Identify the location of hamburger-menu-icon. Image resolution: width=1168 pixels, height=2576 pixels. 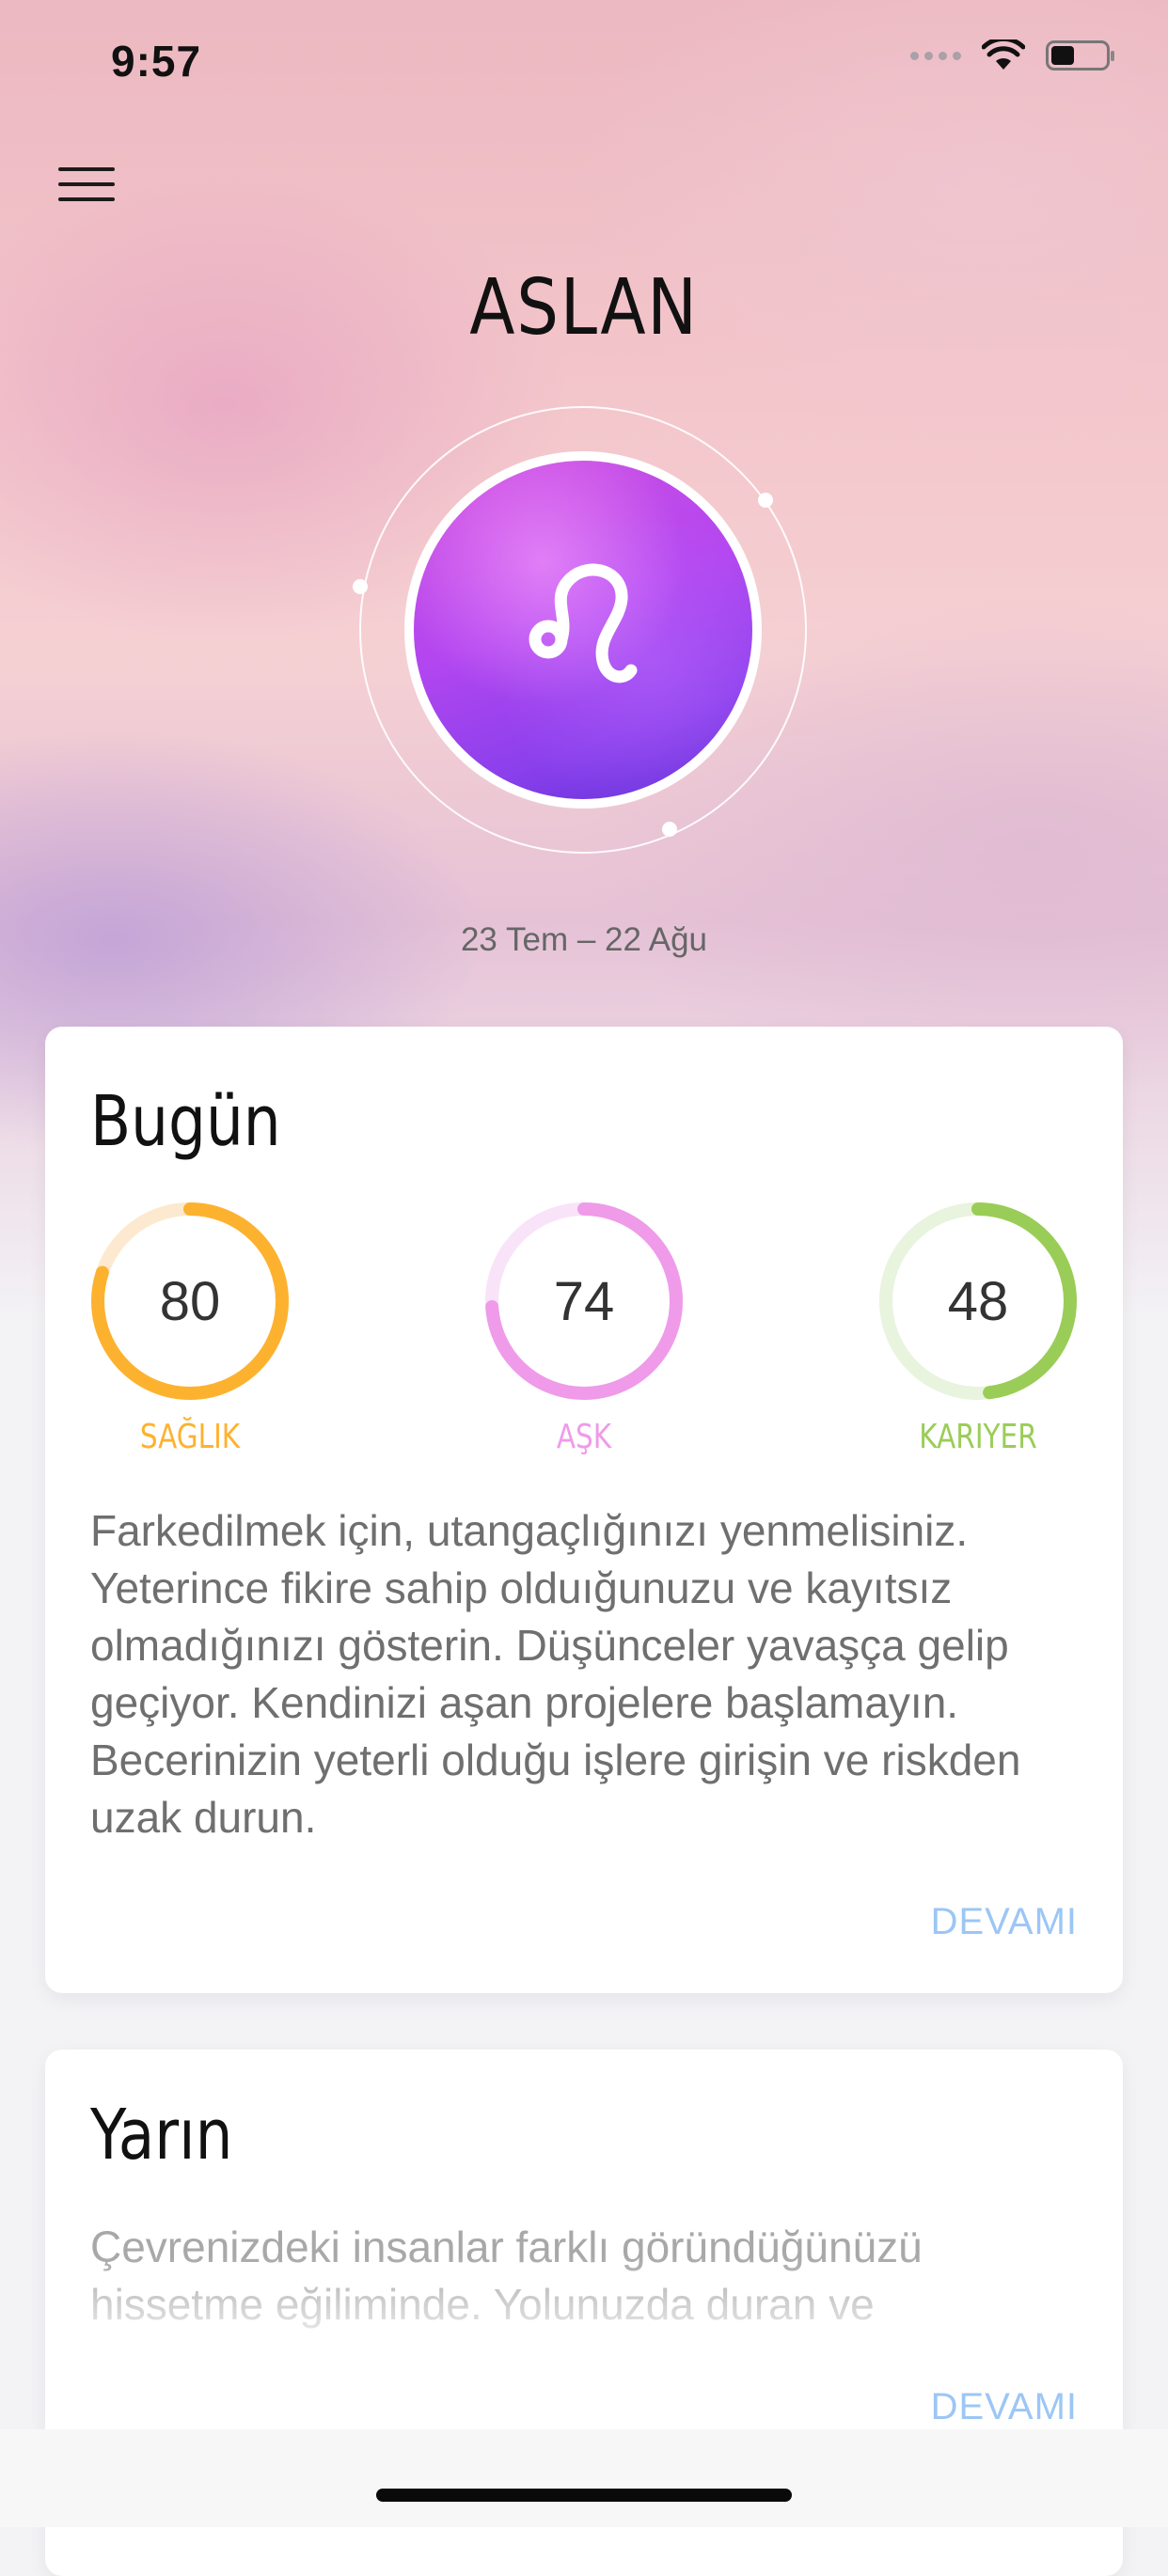
(87, 185).